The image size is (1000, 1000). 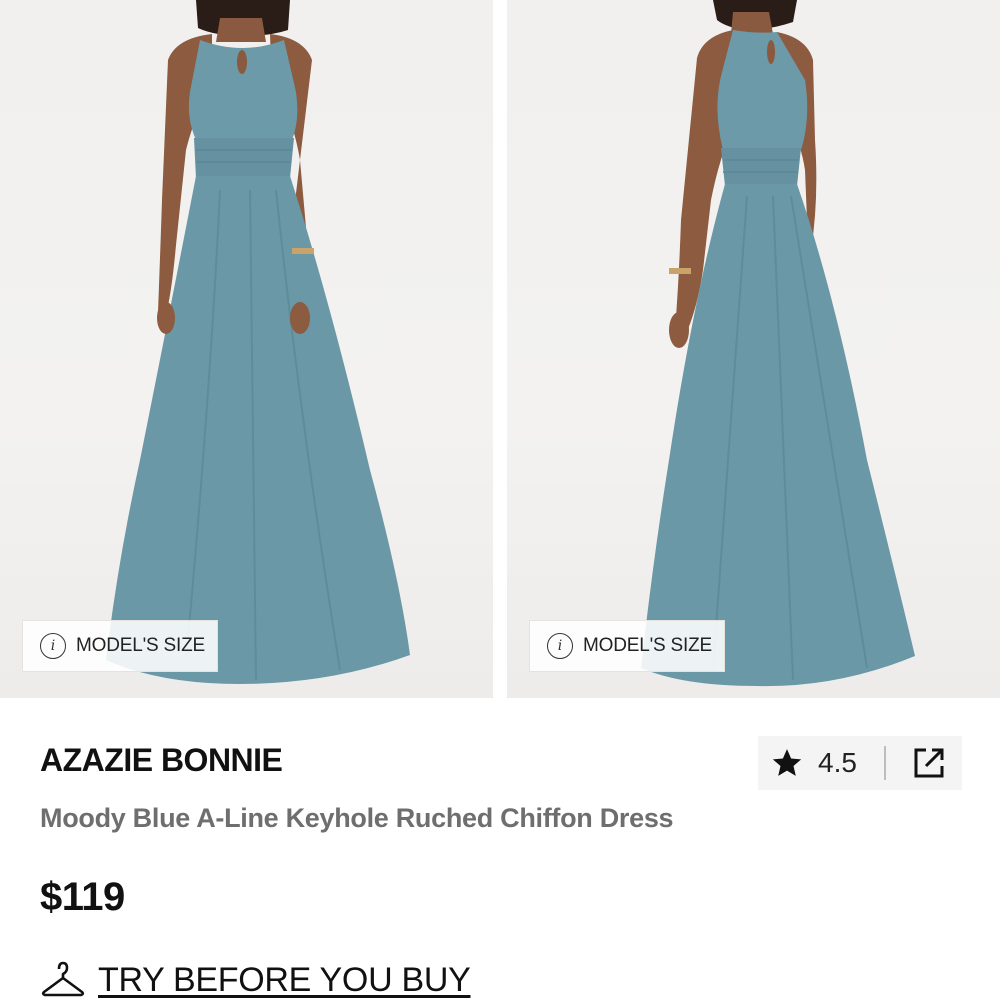 I want to click on hanger-icon, so click(x=63, y=979).